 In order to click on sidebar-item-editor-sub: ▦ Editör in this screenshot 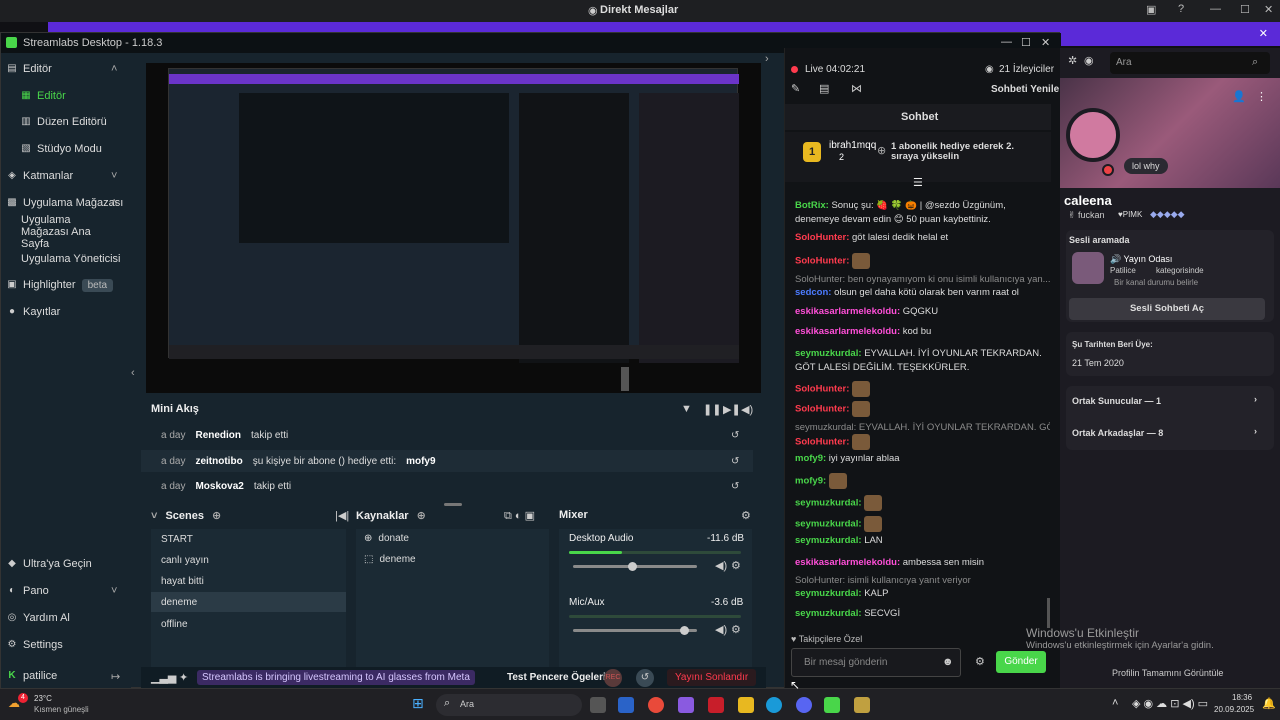, I will do `click(43, 96)`.